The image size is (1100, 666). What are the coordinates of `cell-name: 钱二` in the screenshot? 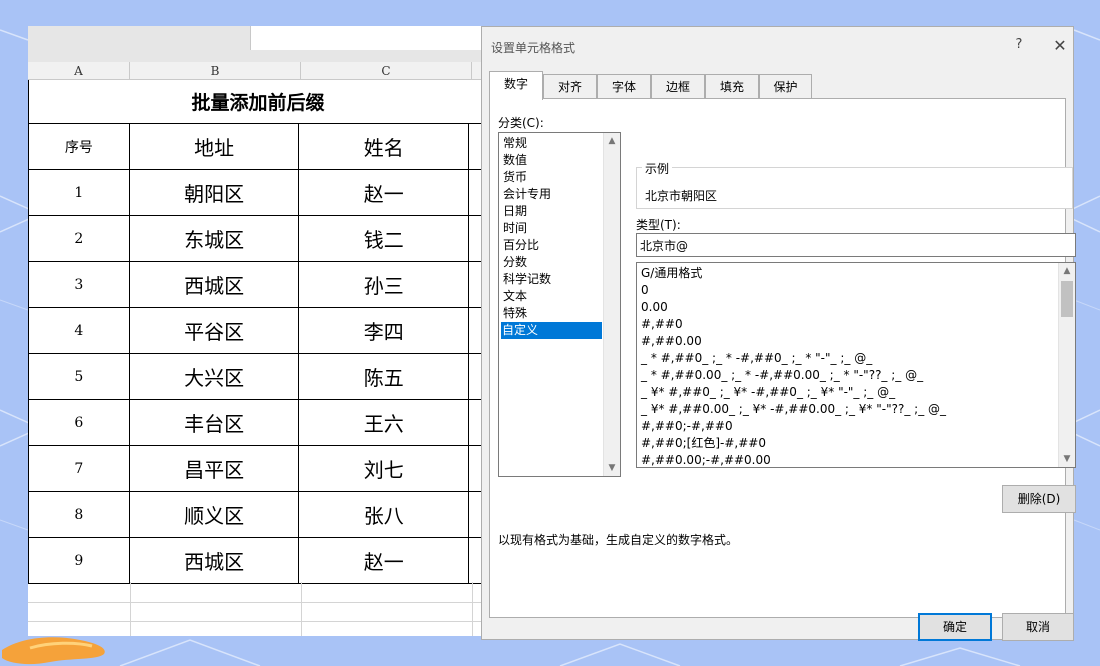 It's located at (384, 238).